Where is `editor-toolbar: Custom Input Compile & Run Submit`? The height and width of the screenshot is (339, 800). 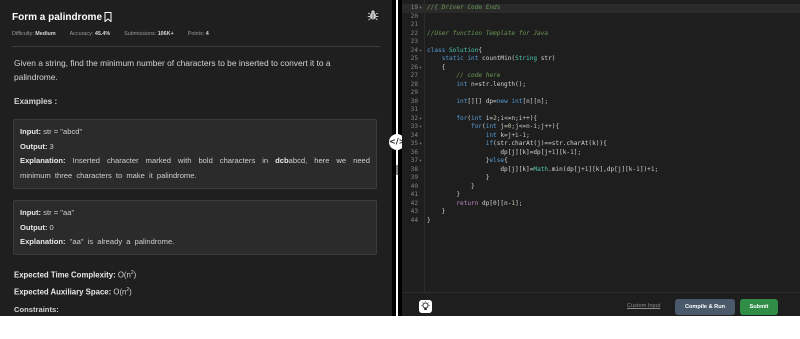 editor-toolbar: Custom Input Compile & Run Submit is located at coordinates (601, 304).